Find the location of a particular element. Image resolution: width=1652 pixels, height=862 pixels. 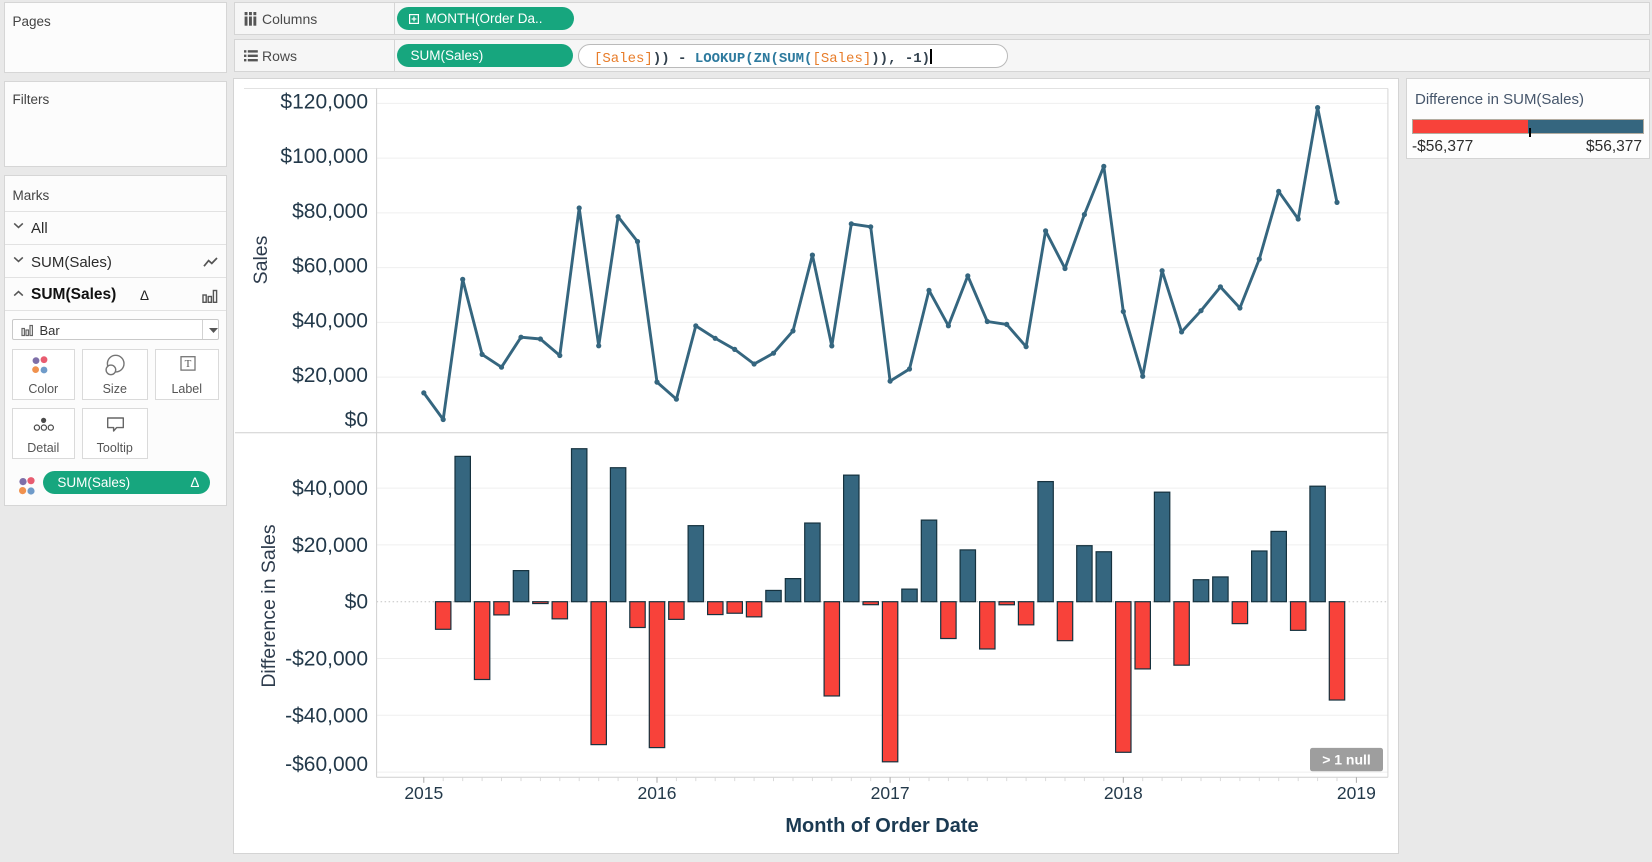

svg-text: Sales is located at coordinates (261, 259).